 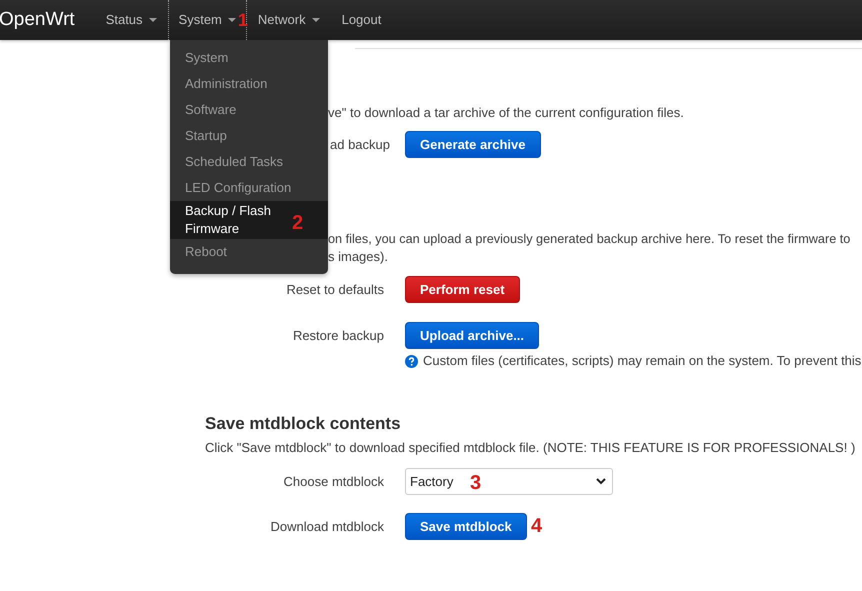 I want to click on menu-item: Backup / Flash Firmware 2, so click(x=249, y=220).